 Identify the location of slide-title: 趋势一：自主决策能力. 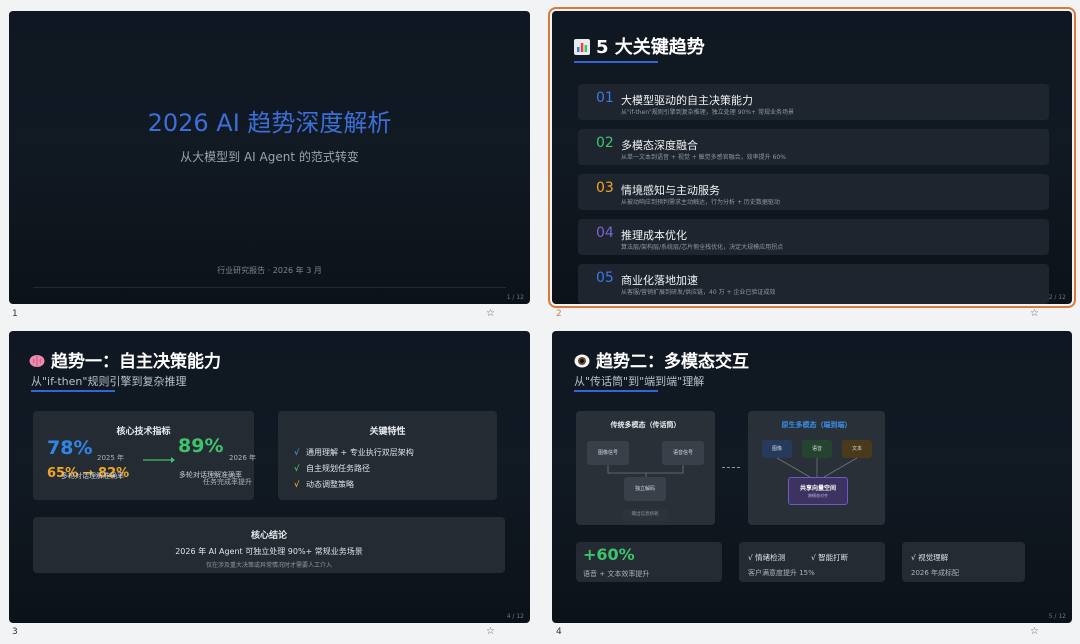
(125, 359).